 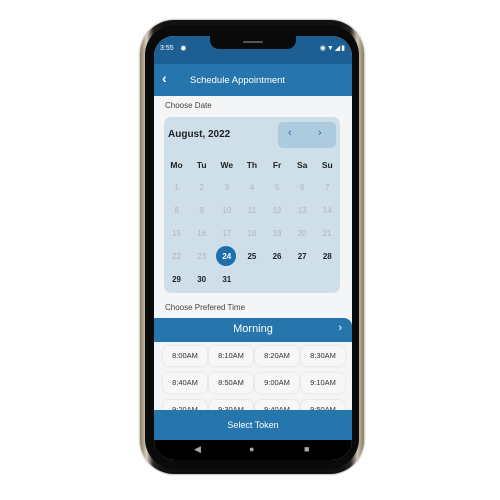 What do you see at coordinates (201, 279) in the screenshot?
I see `calendar-day: 30` at bounding box center [201, 279].